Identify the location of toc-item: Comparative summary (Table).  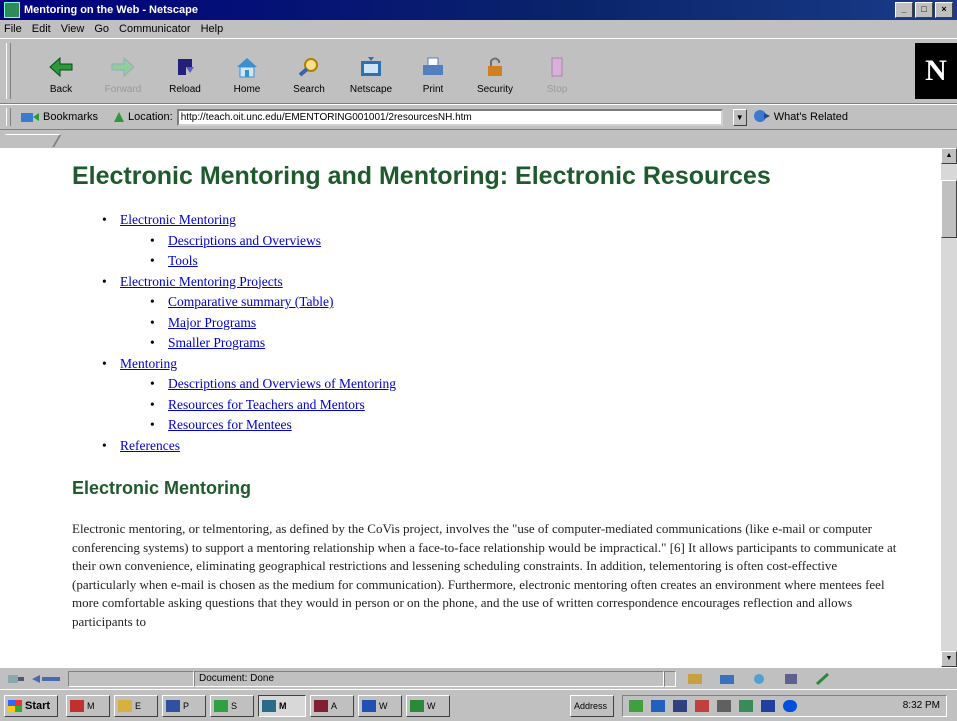
(249, 302).